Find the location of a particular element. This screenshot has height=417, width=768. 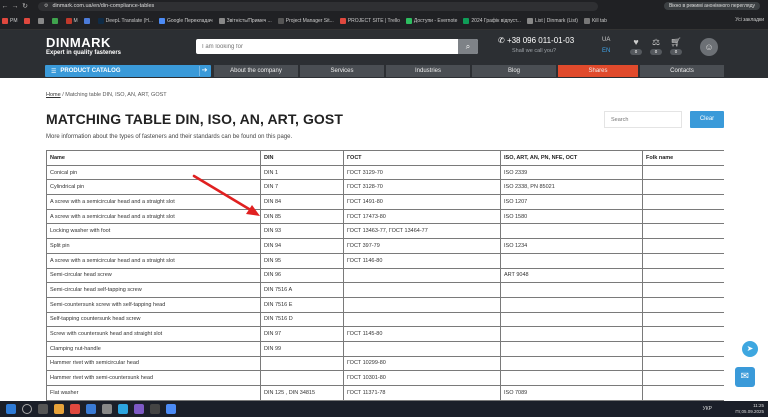

menu-services: Services is located at coordinates (342, 71).